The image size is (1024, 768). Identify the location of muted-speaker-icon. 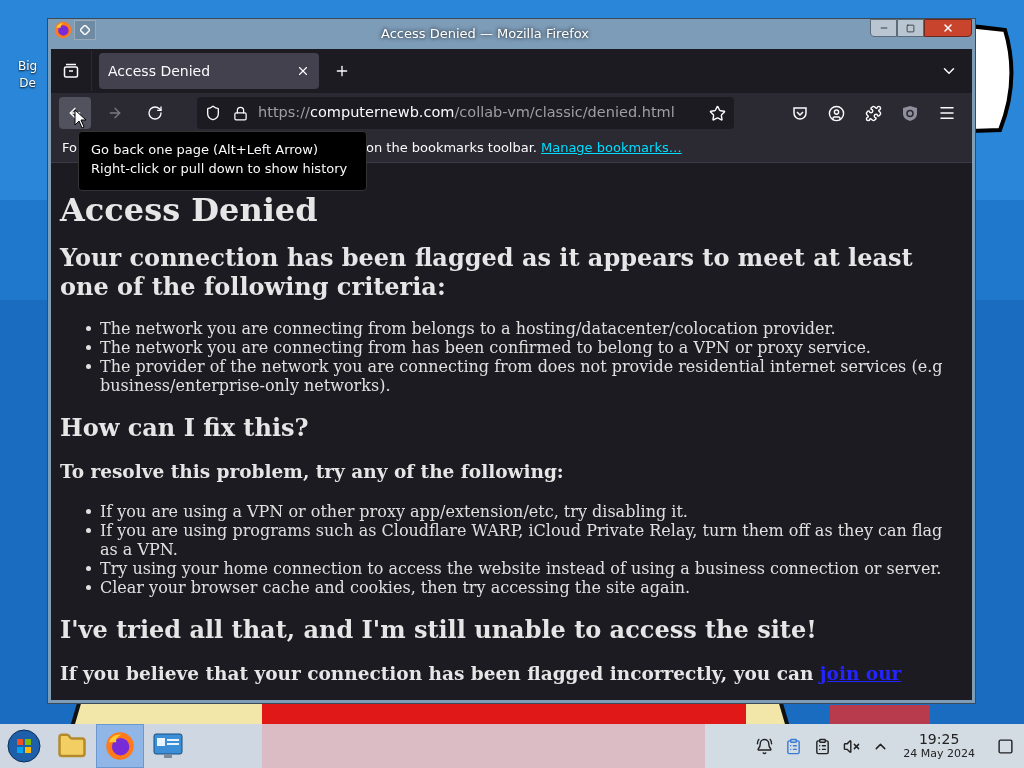
(852, 746).